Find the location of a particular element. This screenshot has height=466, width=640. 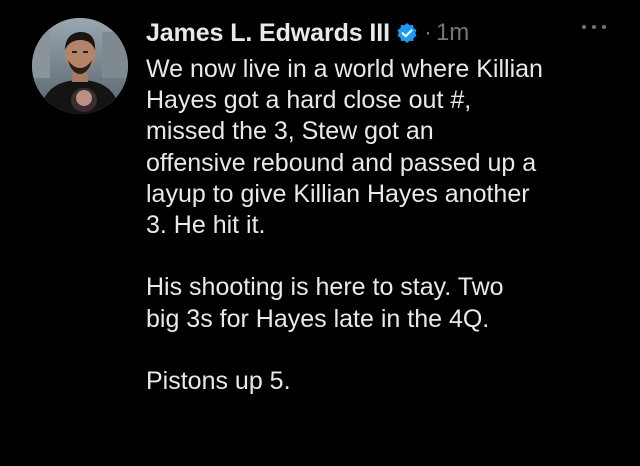

tweet-text-line: Pistons up 5. is located at coordinates (218, 381).